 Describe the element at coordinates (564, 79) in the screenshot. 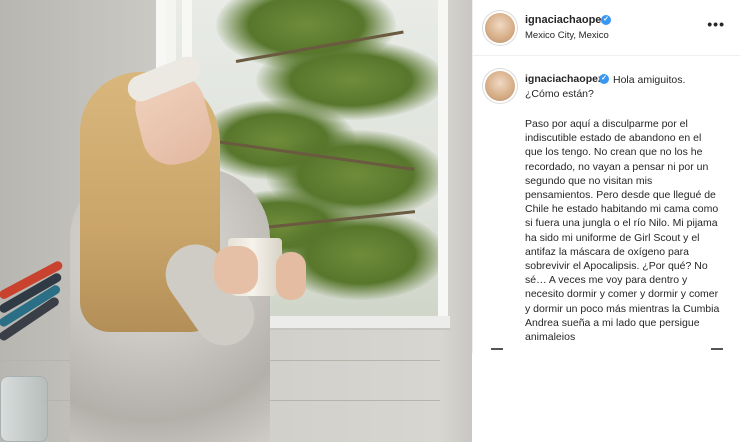

I see `caption-username: ignaciachaopez` at that location.